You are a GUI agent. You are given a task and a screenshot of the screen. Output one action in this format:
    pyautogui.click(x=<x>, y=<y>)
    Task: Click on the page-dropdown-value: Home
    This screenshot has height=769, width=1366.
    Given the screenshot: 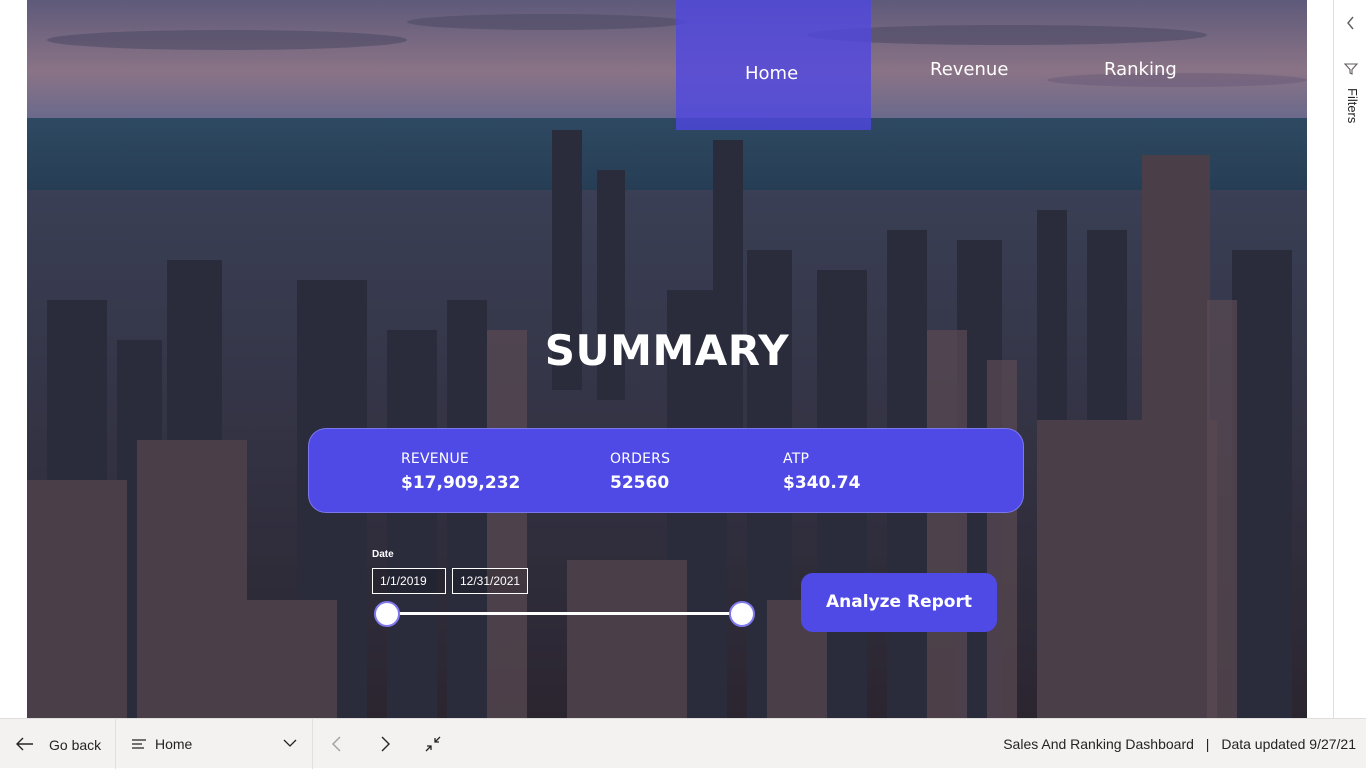 What is the action you would take?
    pyautogui.click(x=174, y=744)
    